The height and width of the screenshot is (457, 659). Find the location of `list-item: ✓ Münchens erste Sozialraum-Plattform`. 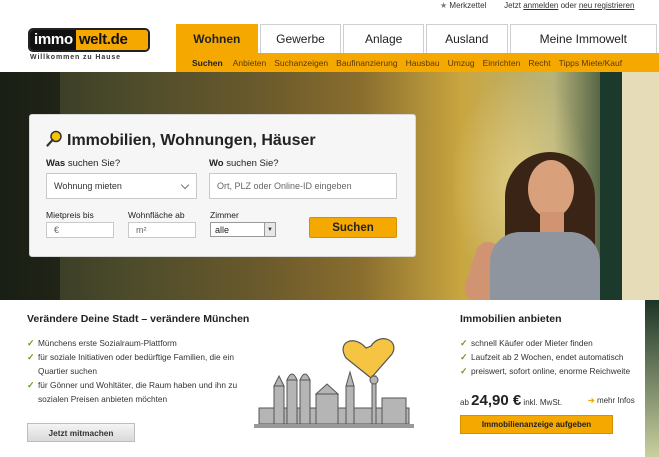

list-item: ✓ Münchens erste Sozialraum-Plattform is located at coordinates (102, 343).